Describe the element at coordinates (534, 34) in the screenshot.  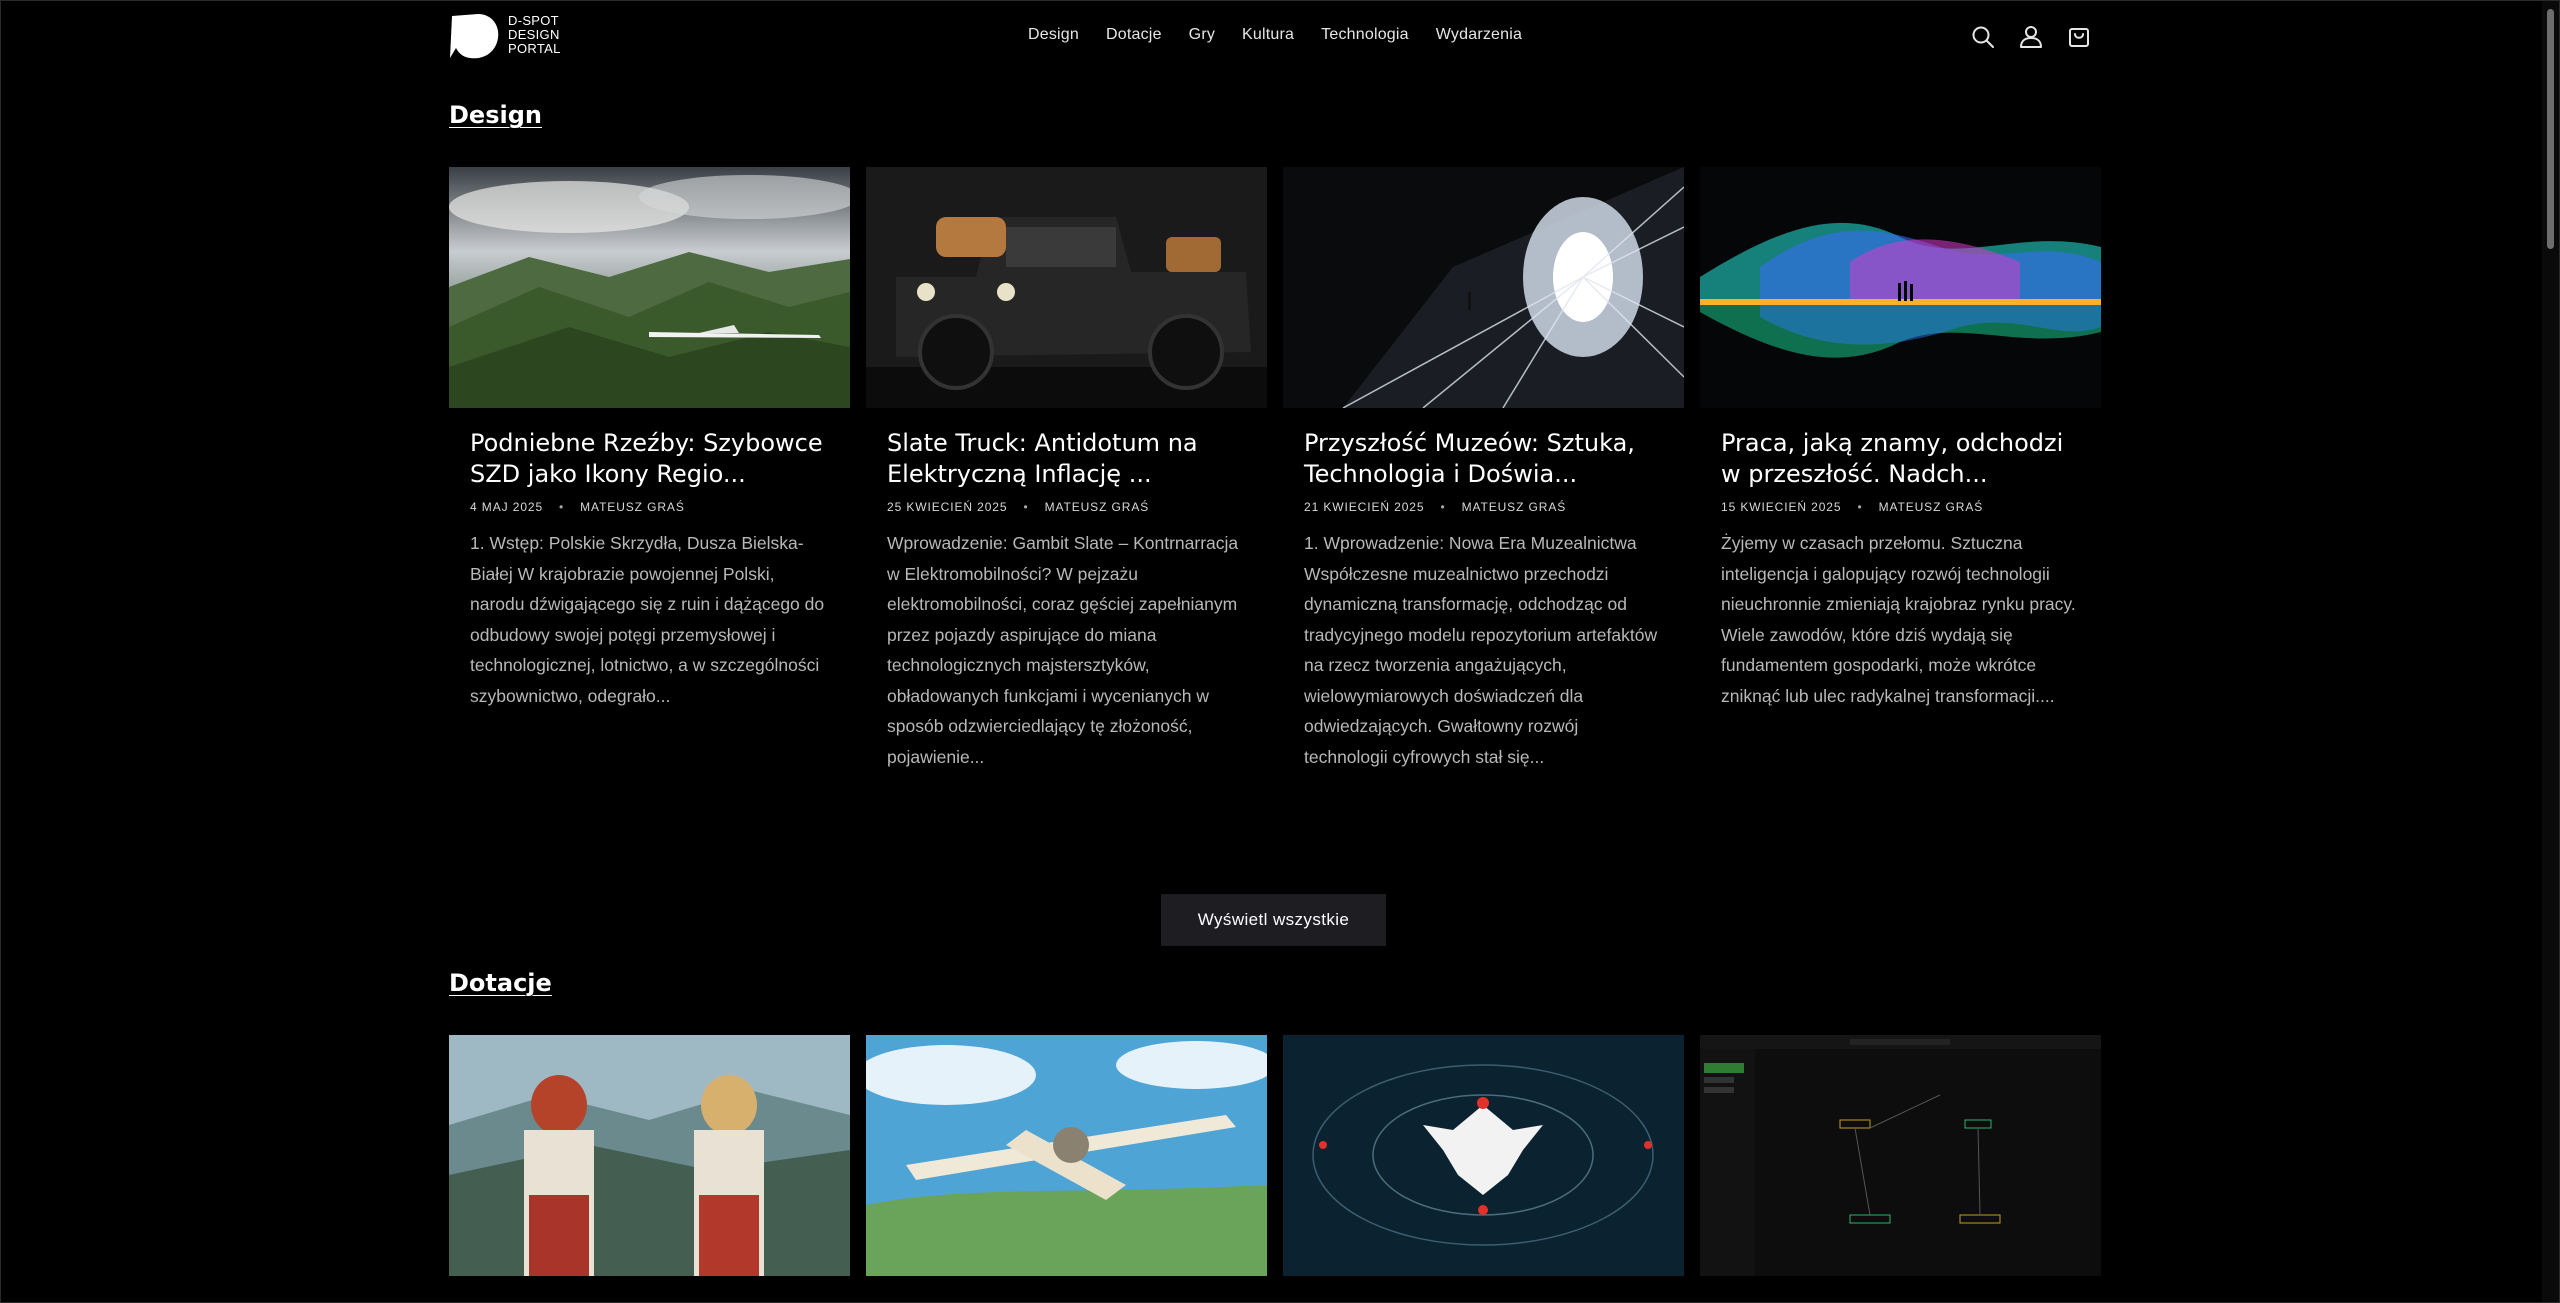
I see `logo-text: D-SPOT DESIGN PORTAL` at that location.